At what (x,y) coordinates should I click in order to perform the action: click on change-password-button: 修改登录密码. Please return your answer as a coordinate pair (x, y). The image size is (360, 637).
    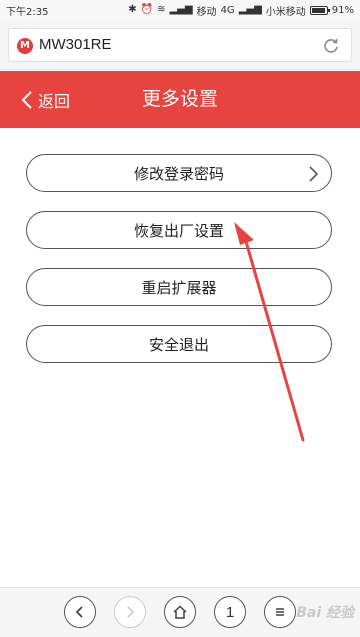
    Looking at the image, I should click on (179, 173).